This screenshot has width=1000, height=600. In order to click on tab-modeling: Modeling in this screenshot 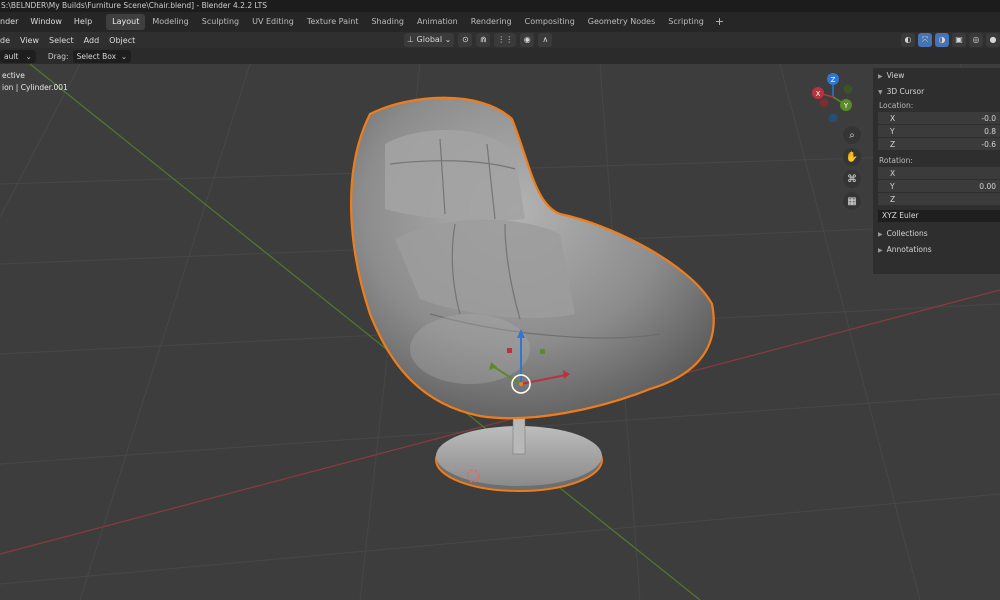, I will do `click(170, 22)`.